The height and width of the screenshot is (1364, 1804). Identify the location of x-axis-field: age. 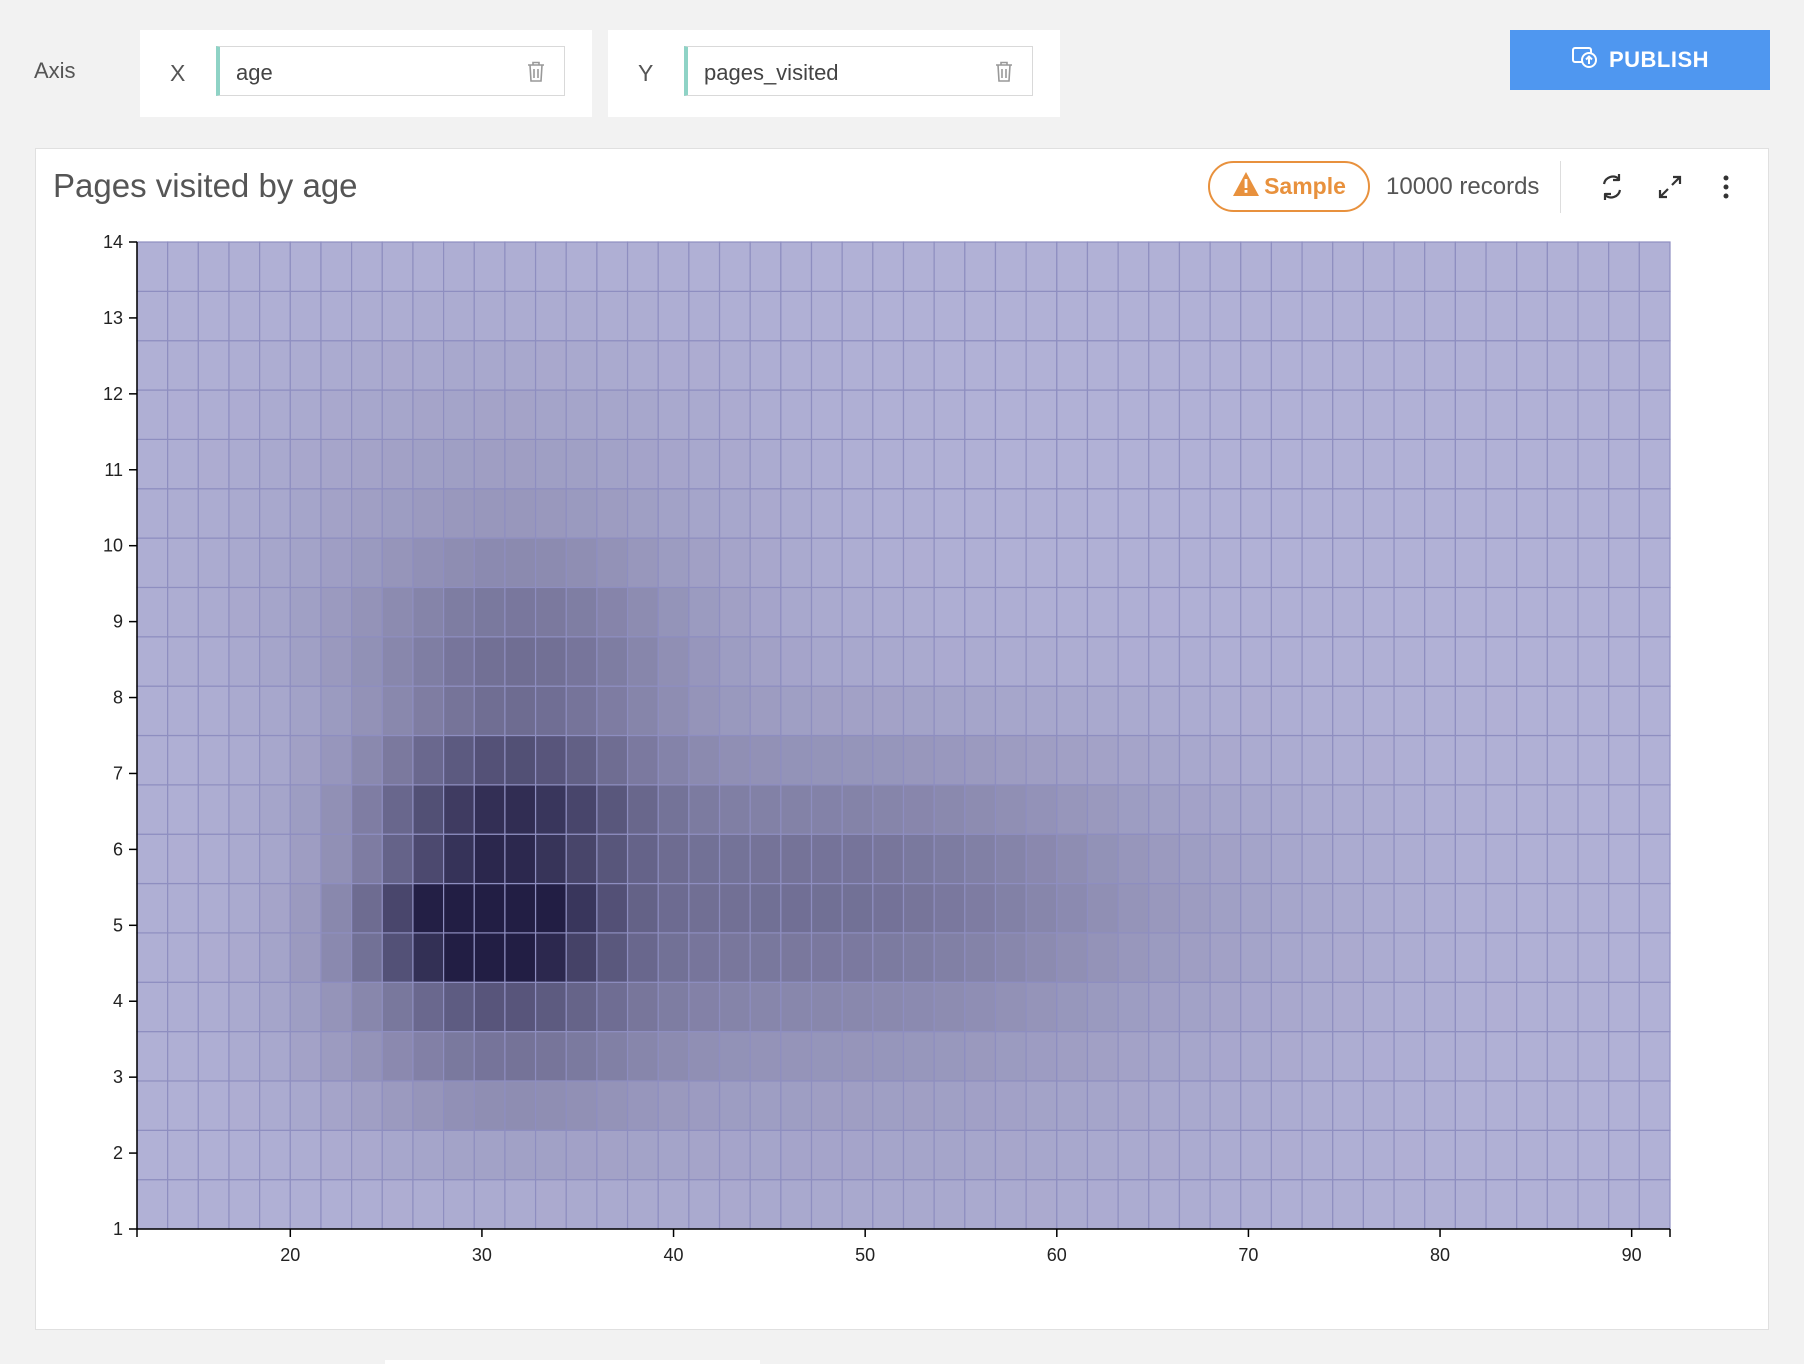
(390, 71).